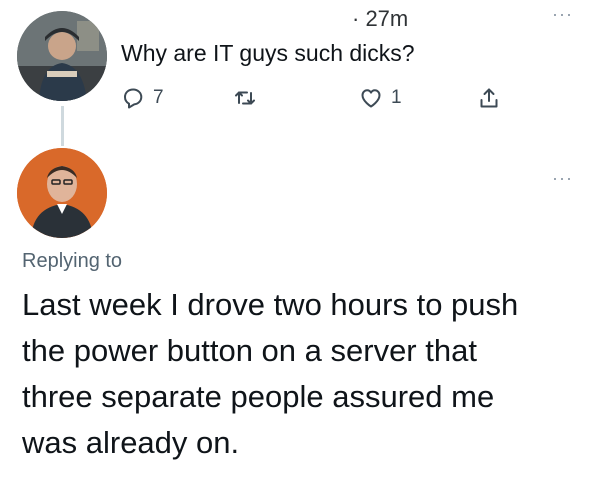  Describe the element at coordinates (131, 442) in the screenshot. I see `tweet-text-line: was already on.` at that location.